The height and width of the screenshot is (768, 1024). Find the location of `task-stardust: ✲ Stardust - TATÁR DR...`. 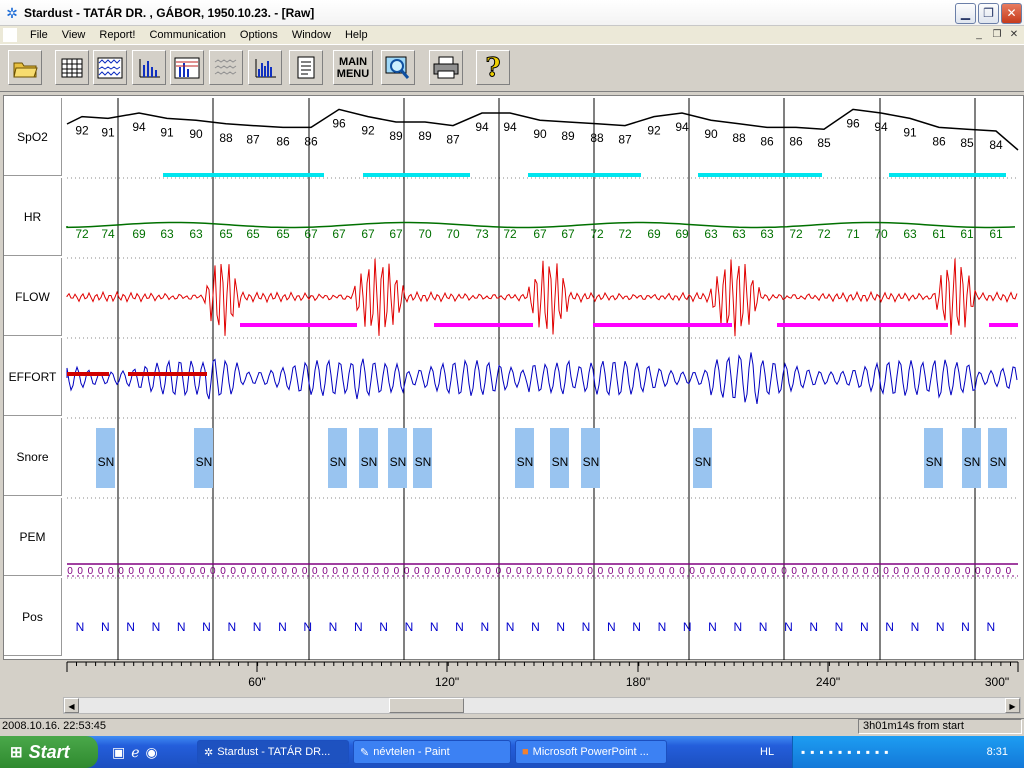

task-stardust: ✲ Stardust - TATÁR DR... is located at coordinates (273, 752).